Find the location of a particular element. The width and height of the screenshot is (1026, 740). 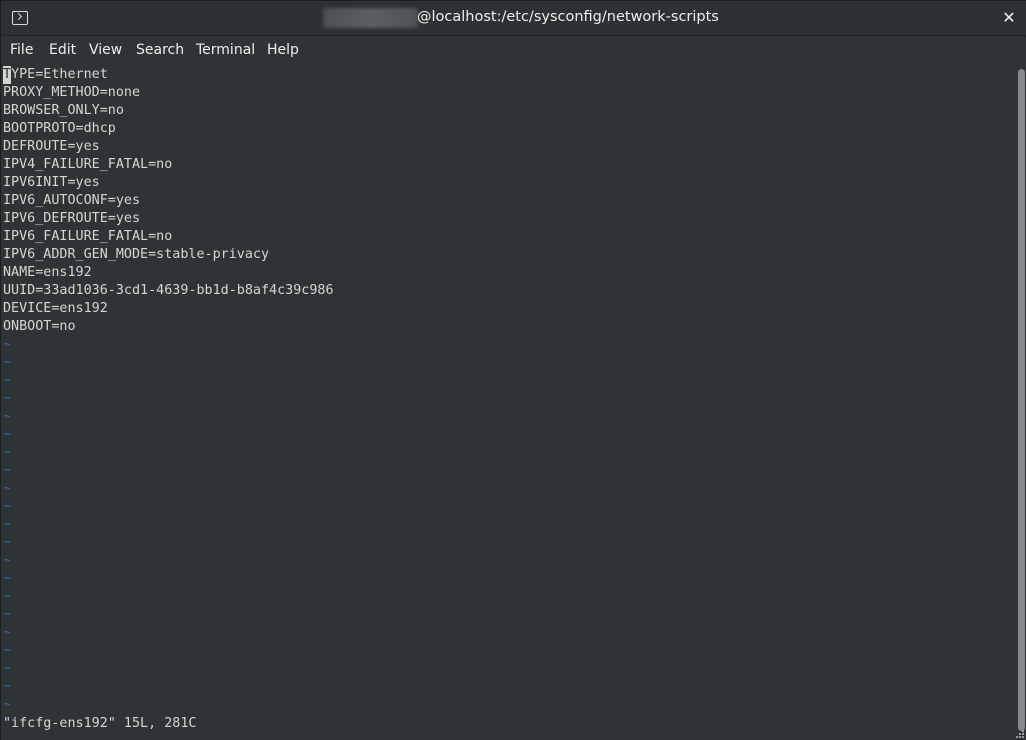

menu-view: View is located at coordinates (105, 50).